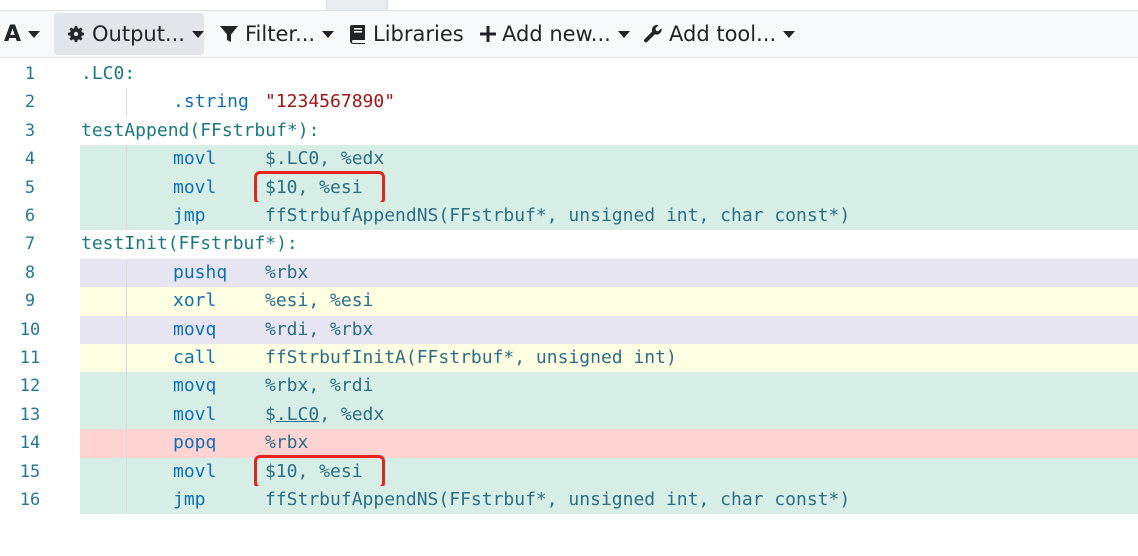  Describe the element at coordinates (569, 74) in the screenshot. I see `code-line: 1 .LC0:` at that location.